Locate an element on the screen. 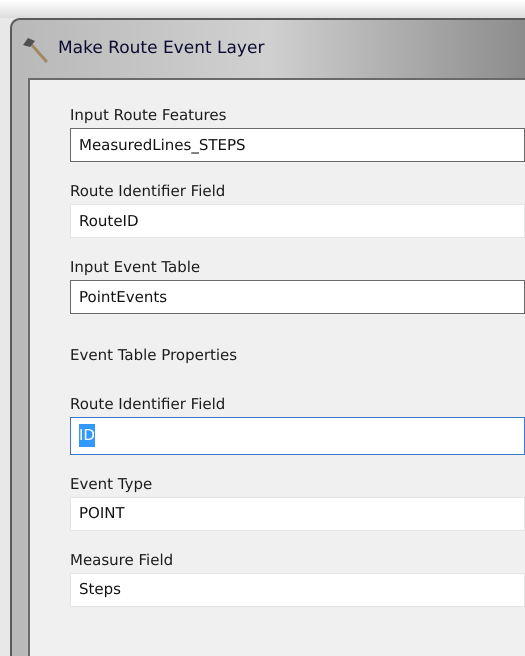  dropdown-field: POINT is located at coordinates (297, 513).